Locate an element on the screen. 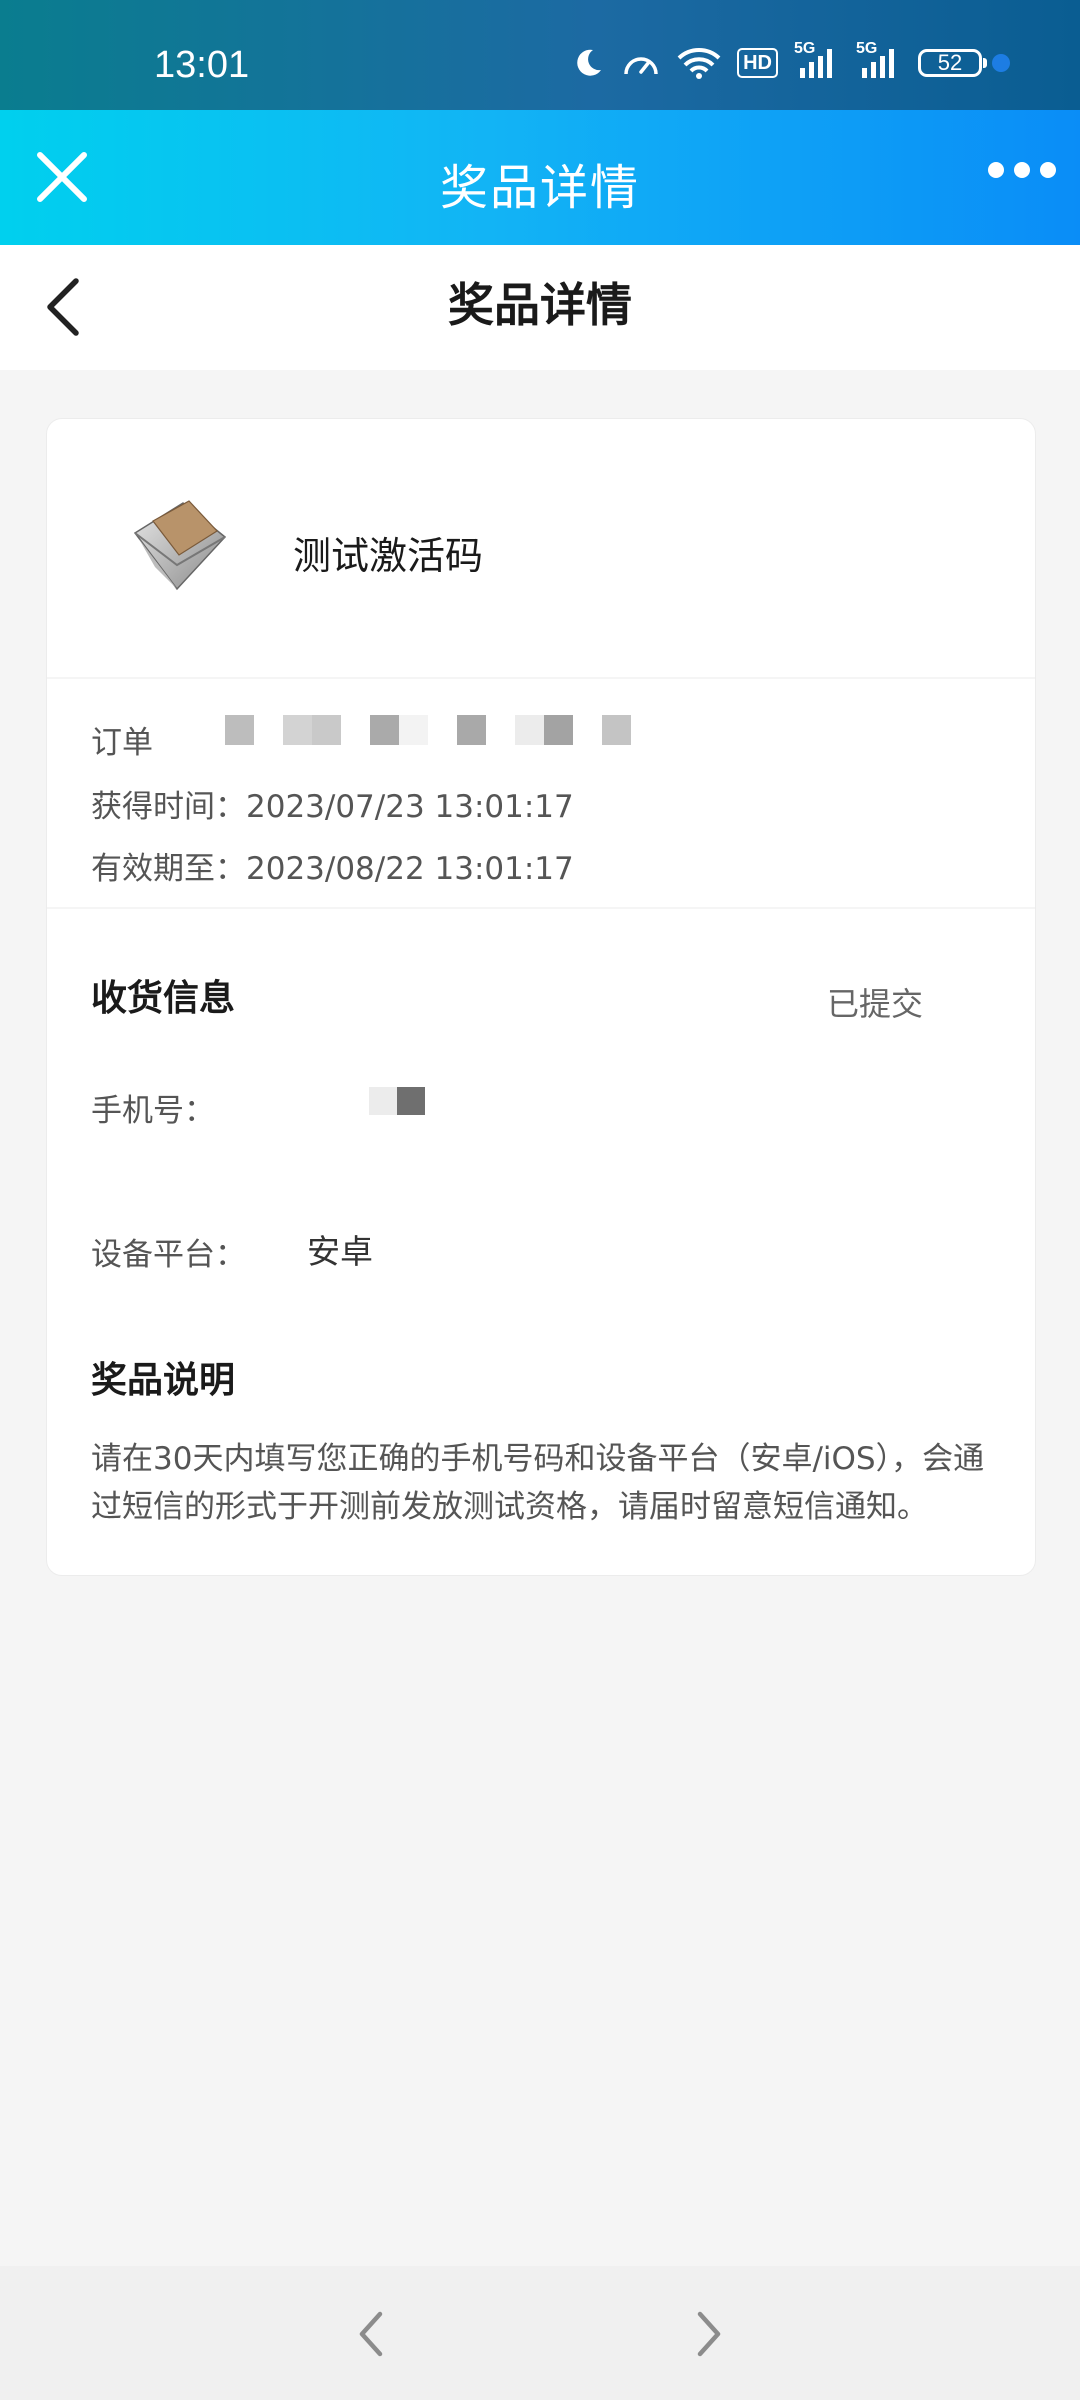 The image size is (1080, 2400). hd-icon: HD is located at coordinates (757, 63).